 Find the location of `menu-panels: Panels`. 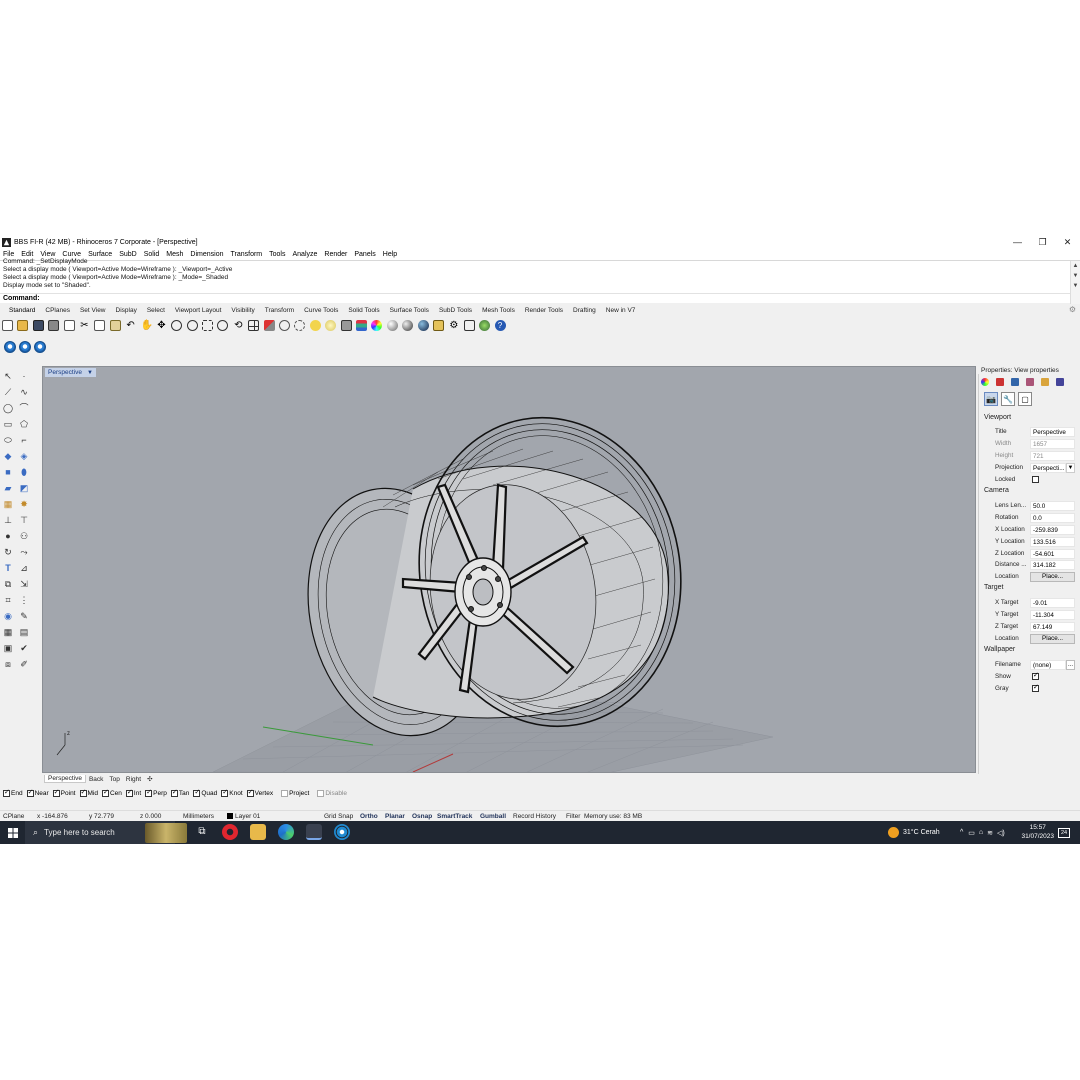

menu-panels: Panels is located at coordinates (364, 254).